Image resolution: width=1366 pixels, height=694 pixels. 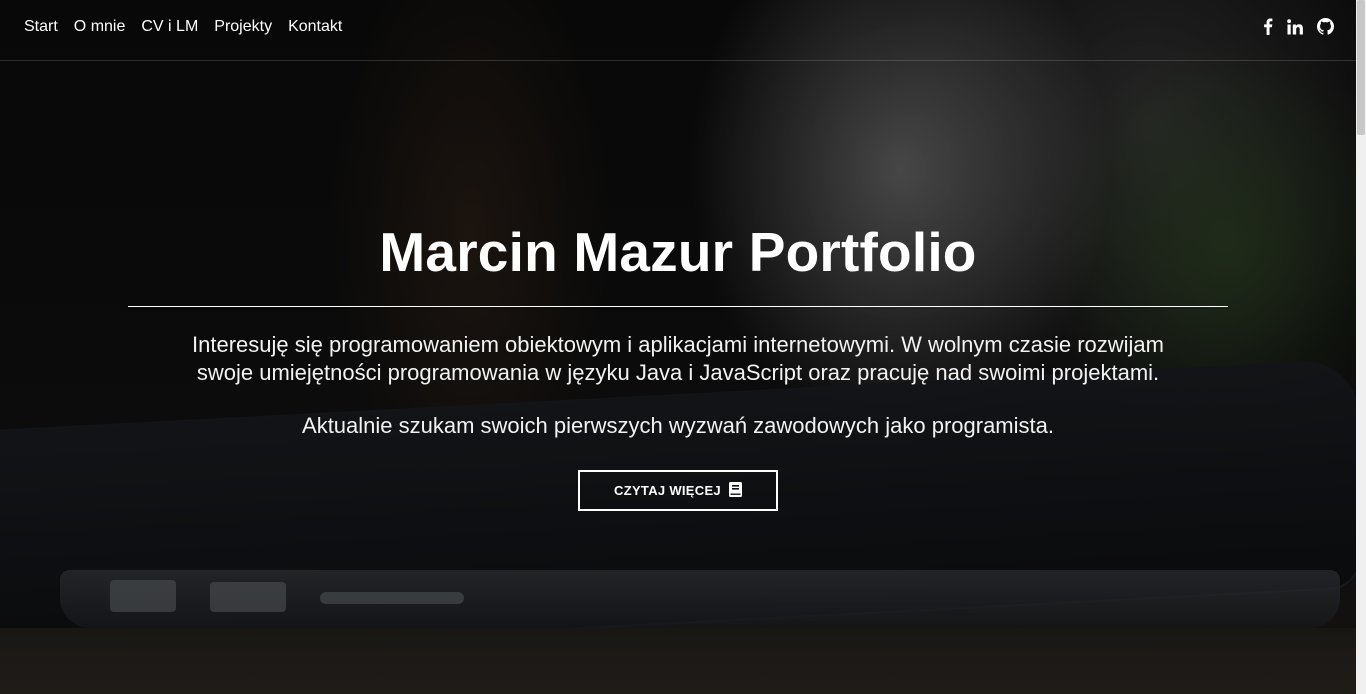 I want to click on read-more-label: CZYTAJ WIĘCEJ, so click(x=667, y=490).